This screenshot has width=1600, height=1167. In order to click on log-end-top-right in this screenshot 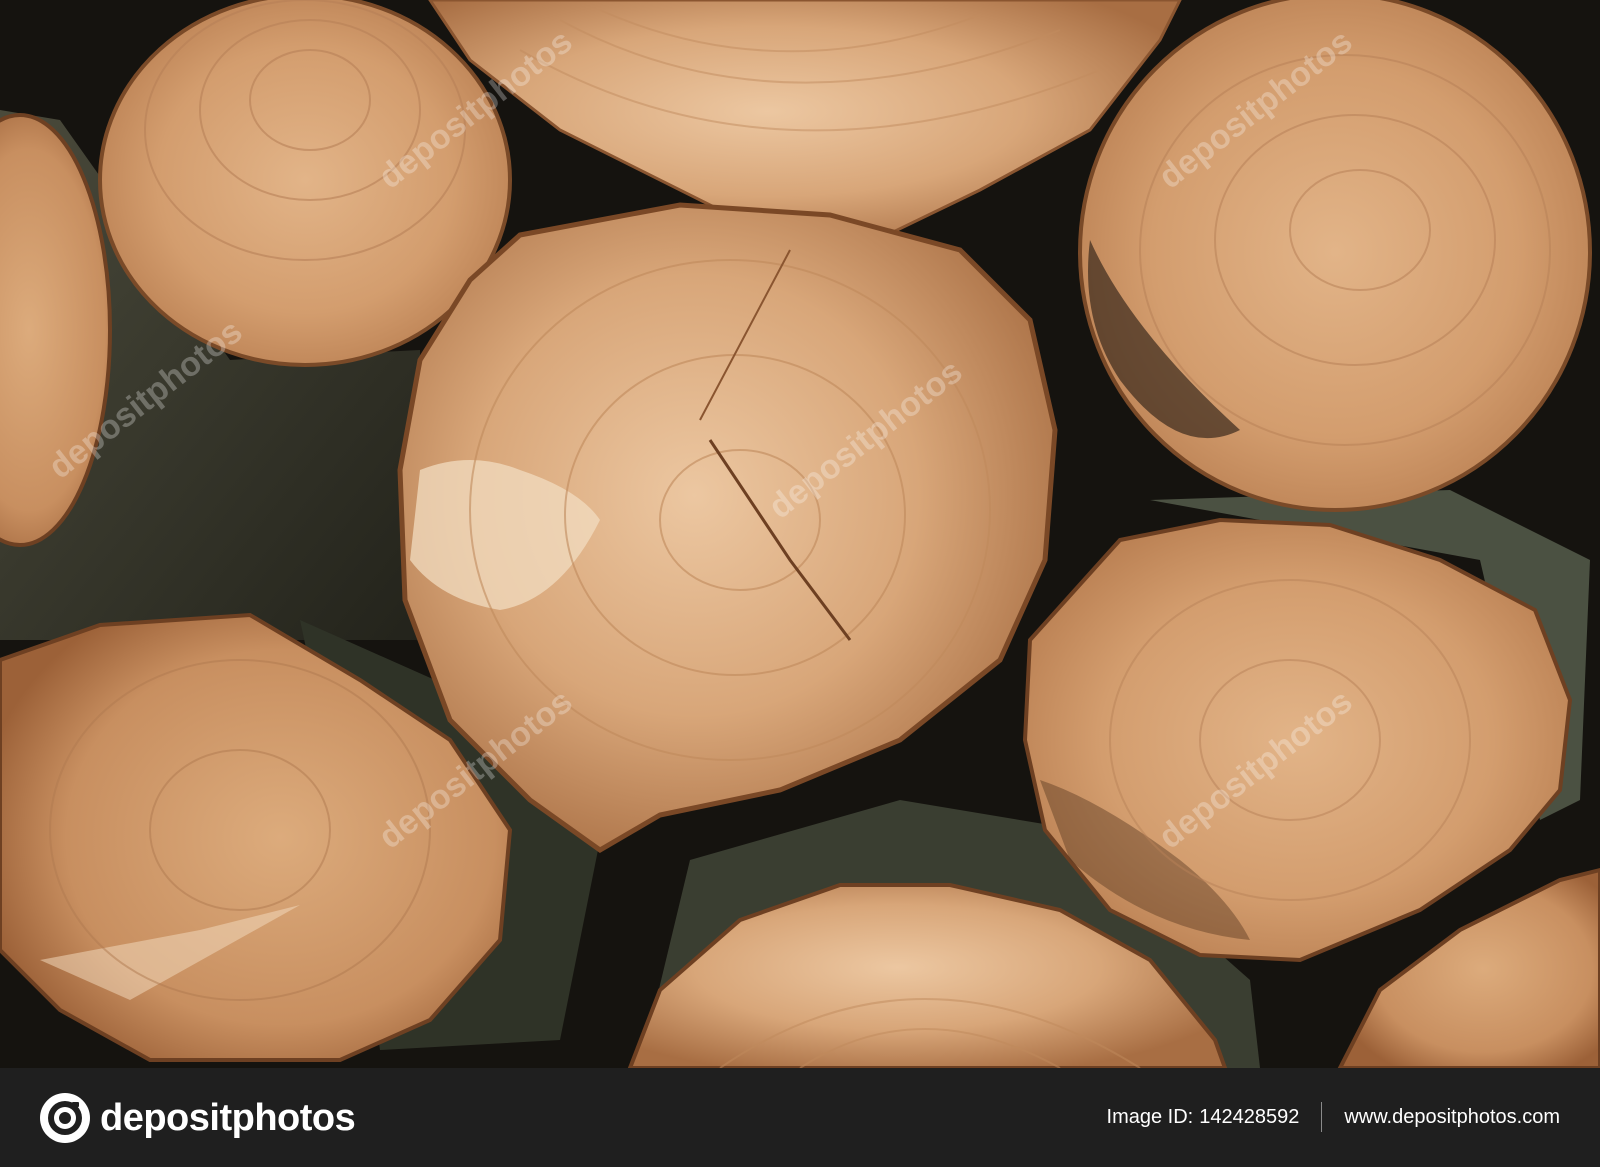, I will do `click(1335, 256)`.